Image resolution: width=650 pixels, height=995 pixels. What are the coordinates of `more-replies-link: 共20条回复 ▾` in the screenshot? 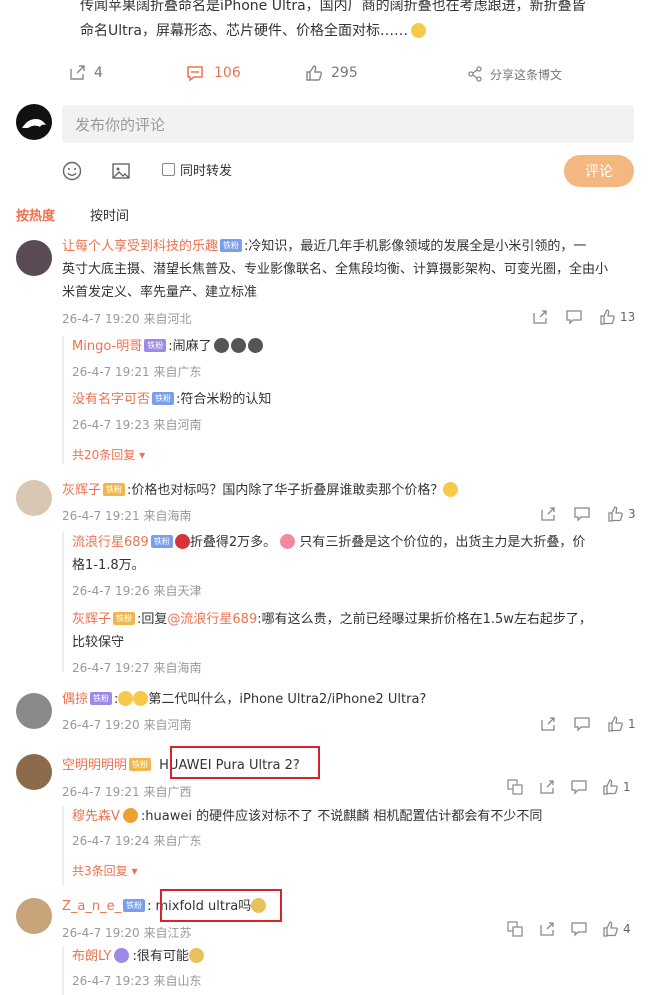 It's located at (108, 454).